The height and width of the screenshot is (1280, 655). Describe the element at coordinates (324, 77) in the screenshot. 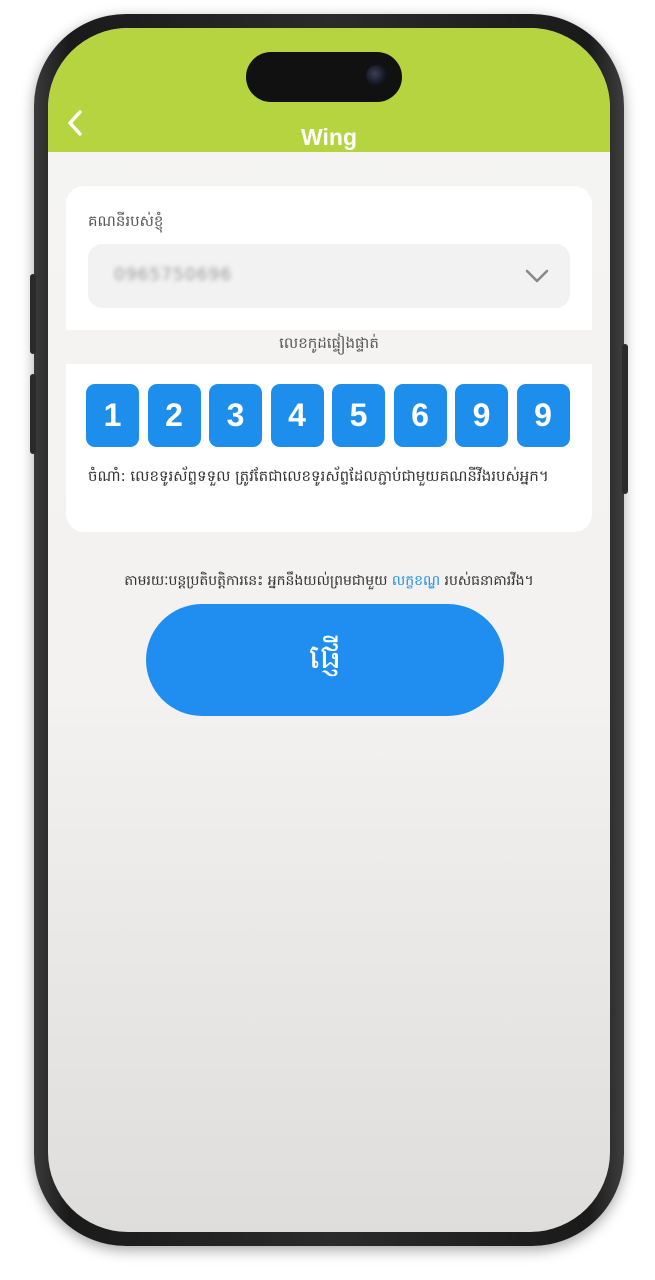

I see `dynamic-island` at that location.